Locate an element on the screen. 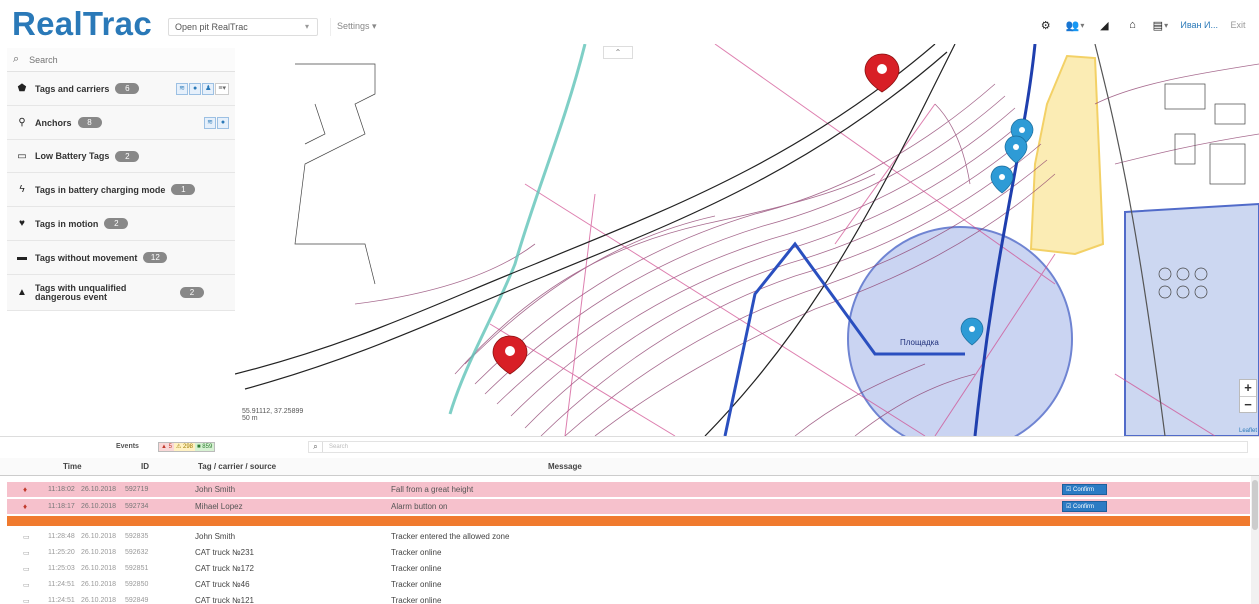 The height and width of the screenshot is (604, 1259). group-anchors: ⚲ Anchors 8 ≋ ● is located at coordinates (121, 123).